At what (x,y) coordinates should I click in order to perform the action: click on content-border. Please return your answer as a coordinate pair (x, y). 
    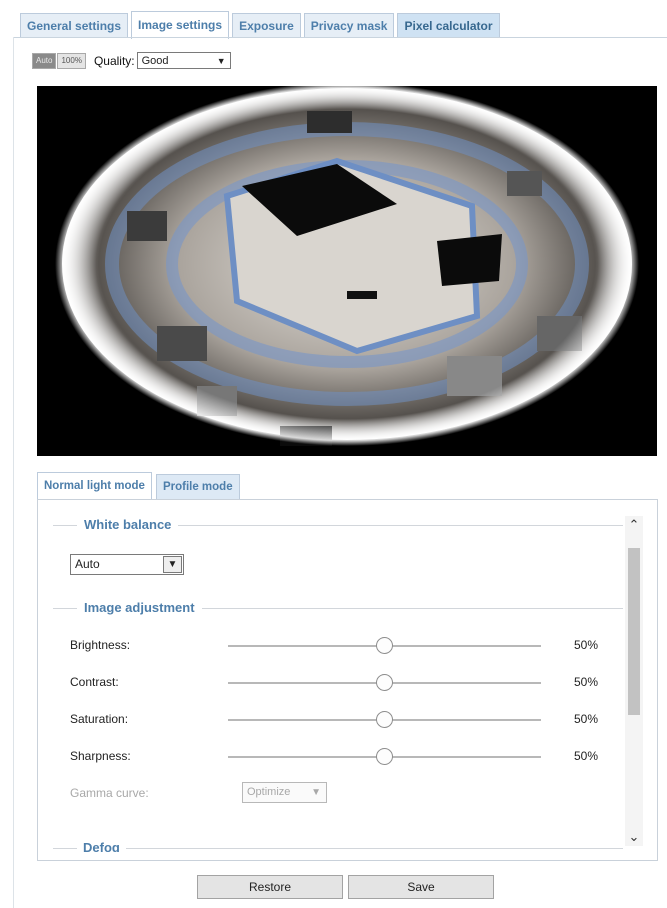
    Looking at the image, I should click on (13, 472).